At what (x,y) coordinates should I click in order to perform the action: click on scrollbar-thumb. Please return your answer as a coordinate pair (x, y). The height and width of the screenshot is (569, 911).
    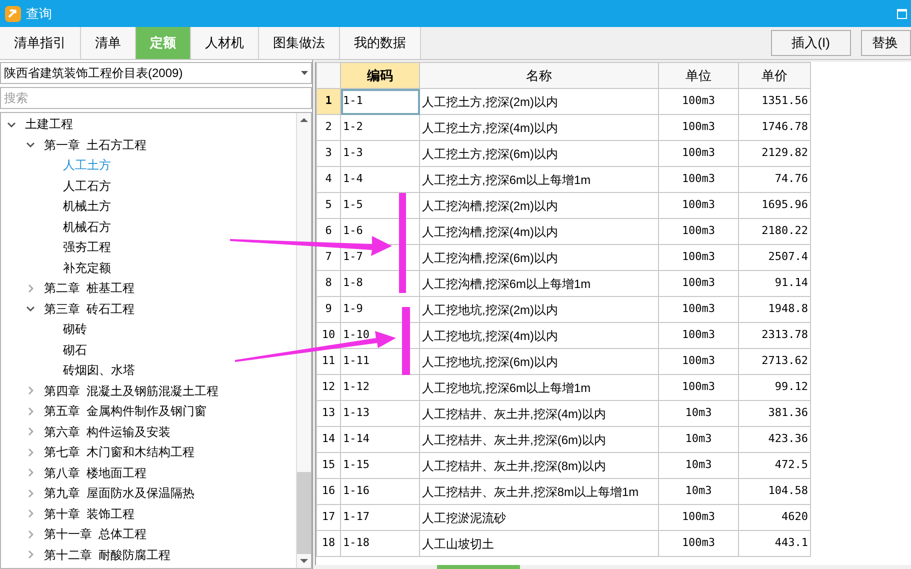
    Looking at the image, I should click on (304, 513).